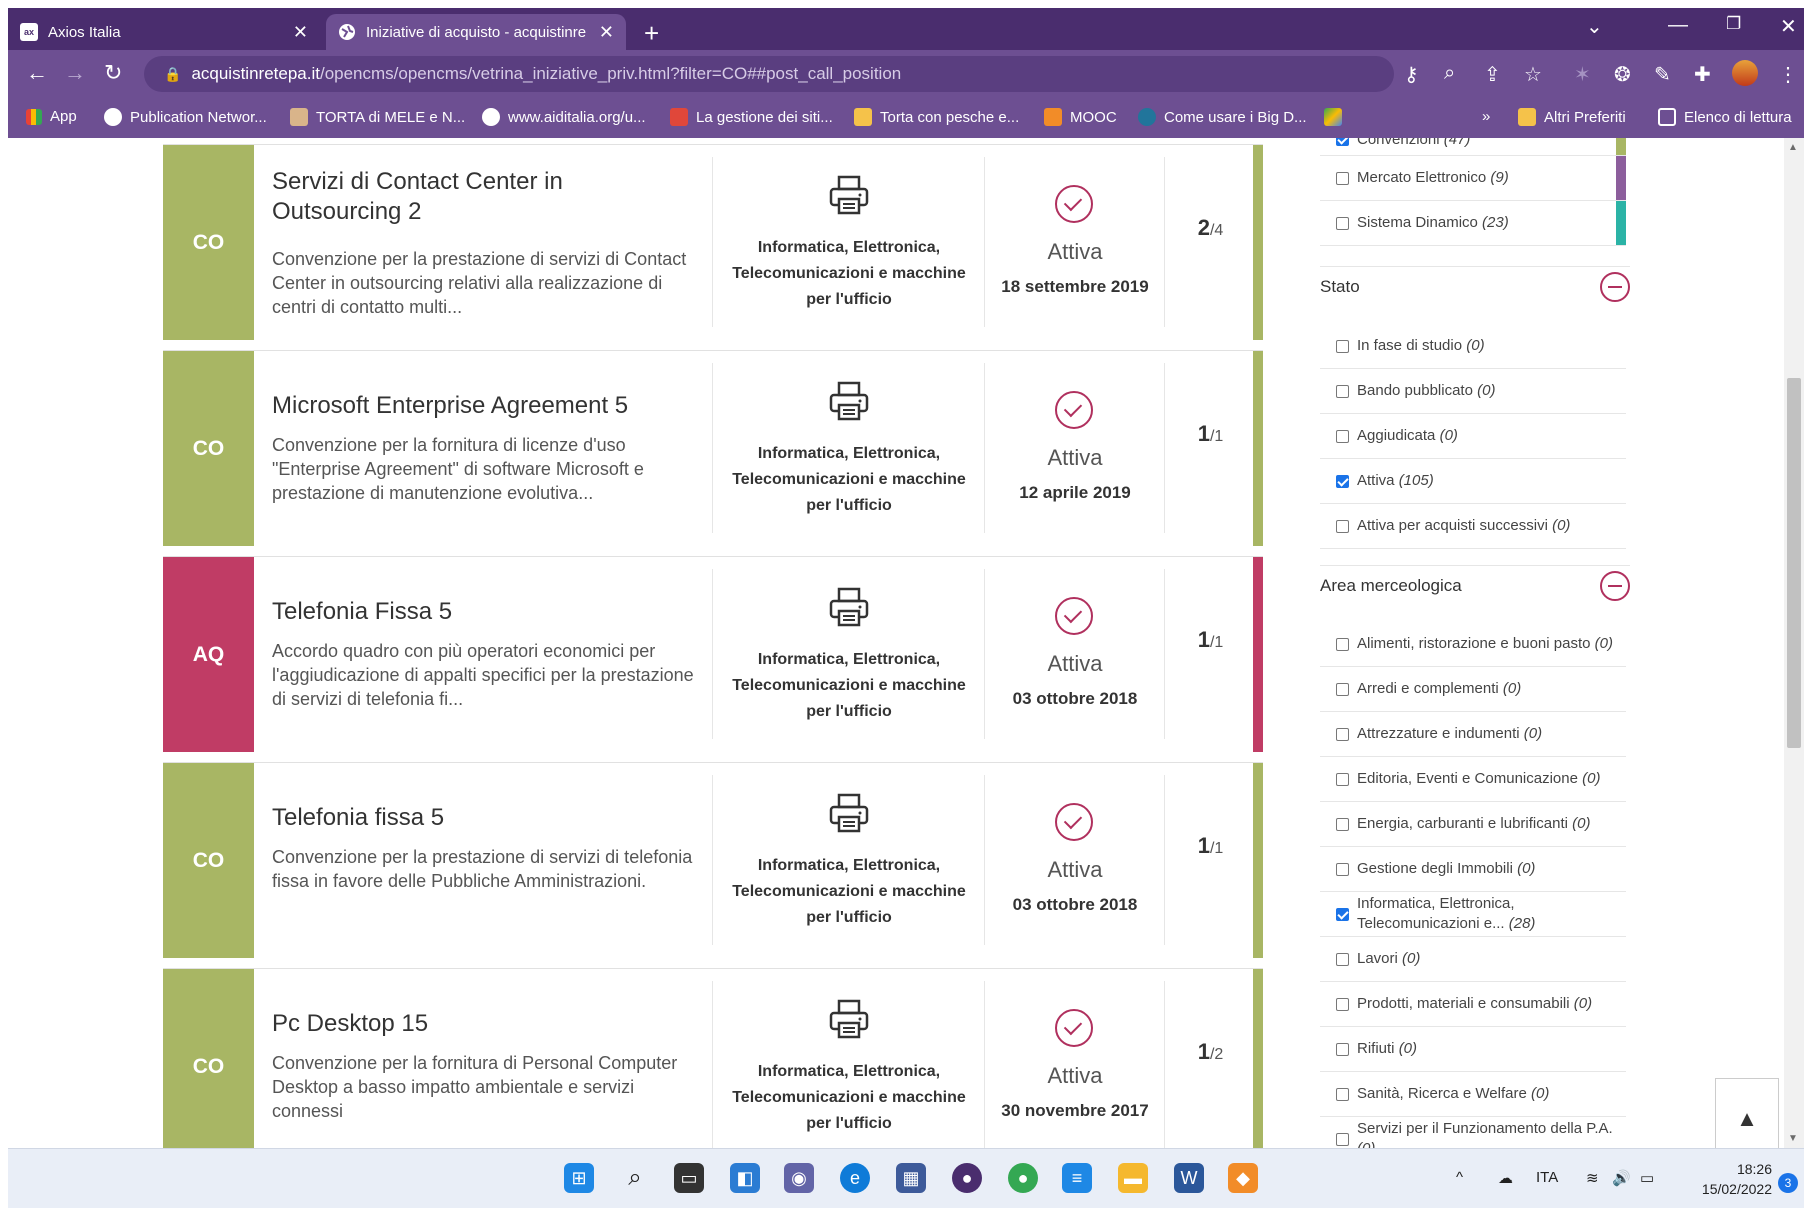 The image size is (1812, 1208). What do you see at coordinates (1492, 74) in the screenshot?
I see `share-icon: ⇪` at bounding box center [1492, 74].